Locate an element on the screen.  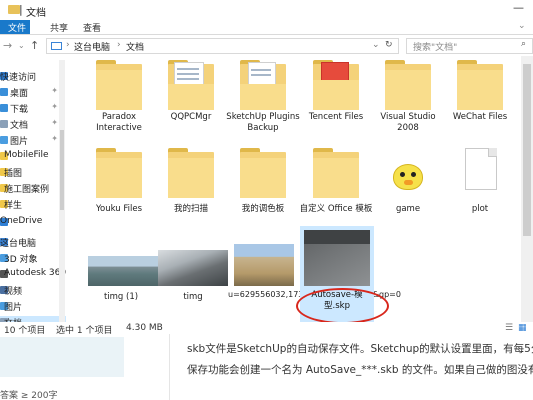
nav-item-construction-cases: 施工图案例 is located at coordinates (33, 190).